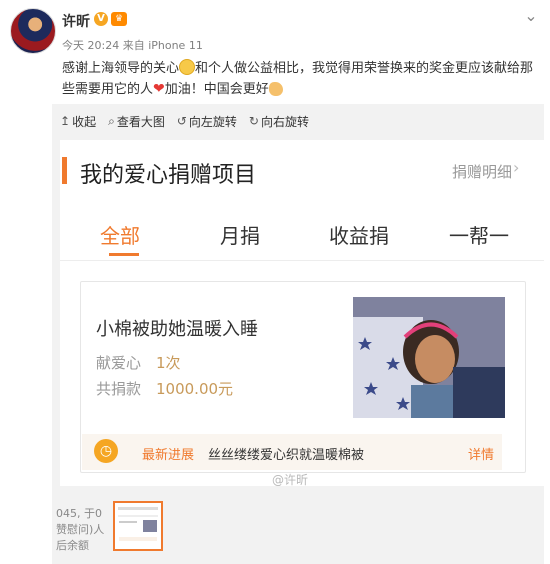  What do you see at coordinates (302, 260) in the screenshot?
I see `tab-divider` at bounding box center [302, 260].